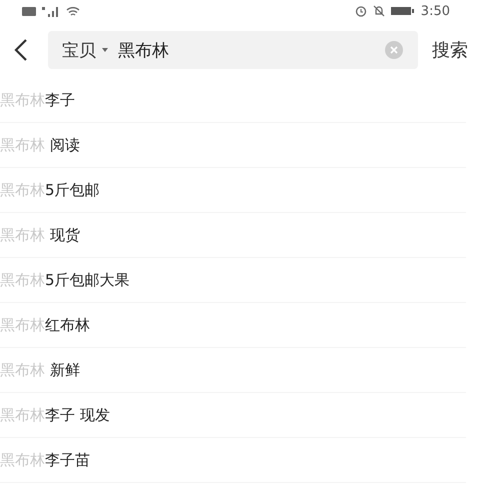  What do you see at coordinates (51, 11) in the screenshot?
I see `signal-icon` at bounding box center [51, 11].